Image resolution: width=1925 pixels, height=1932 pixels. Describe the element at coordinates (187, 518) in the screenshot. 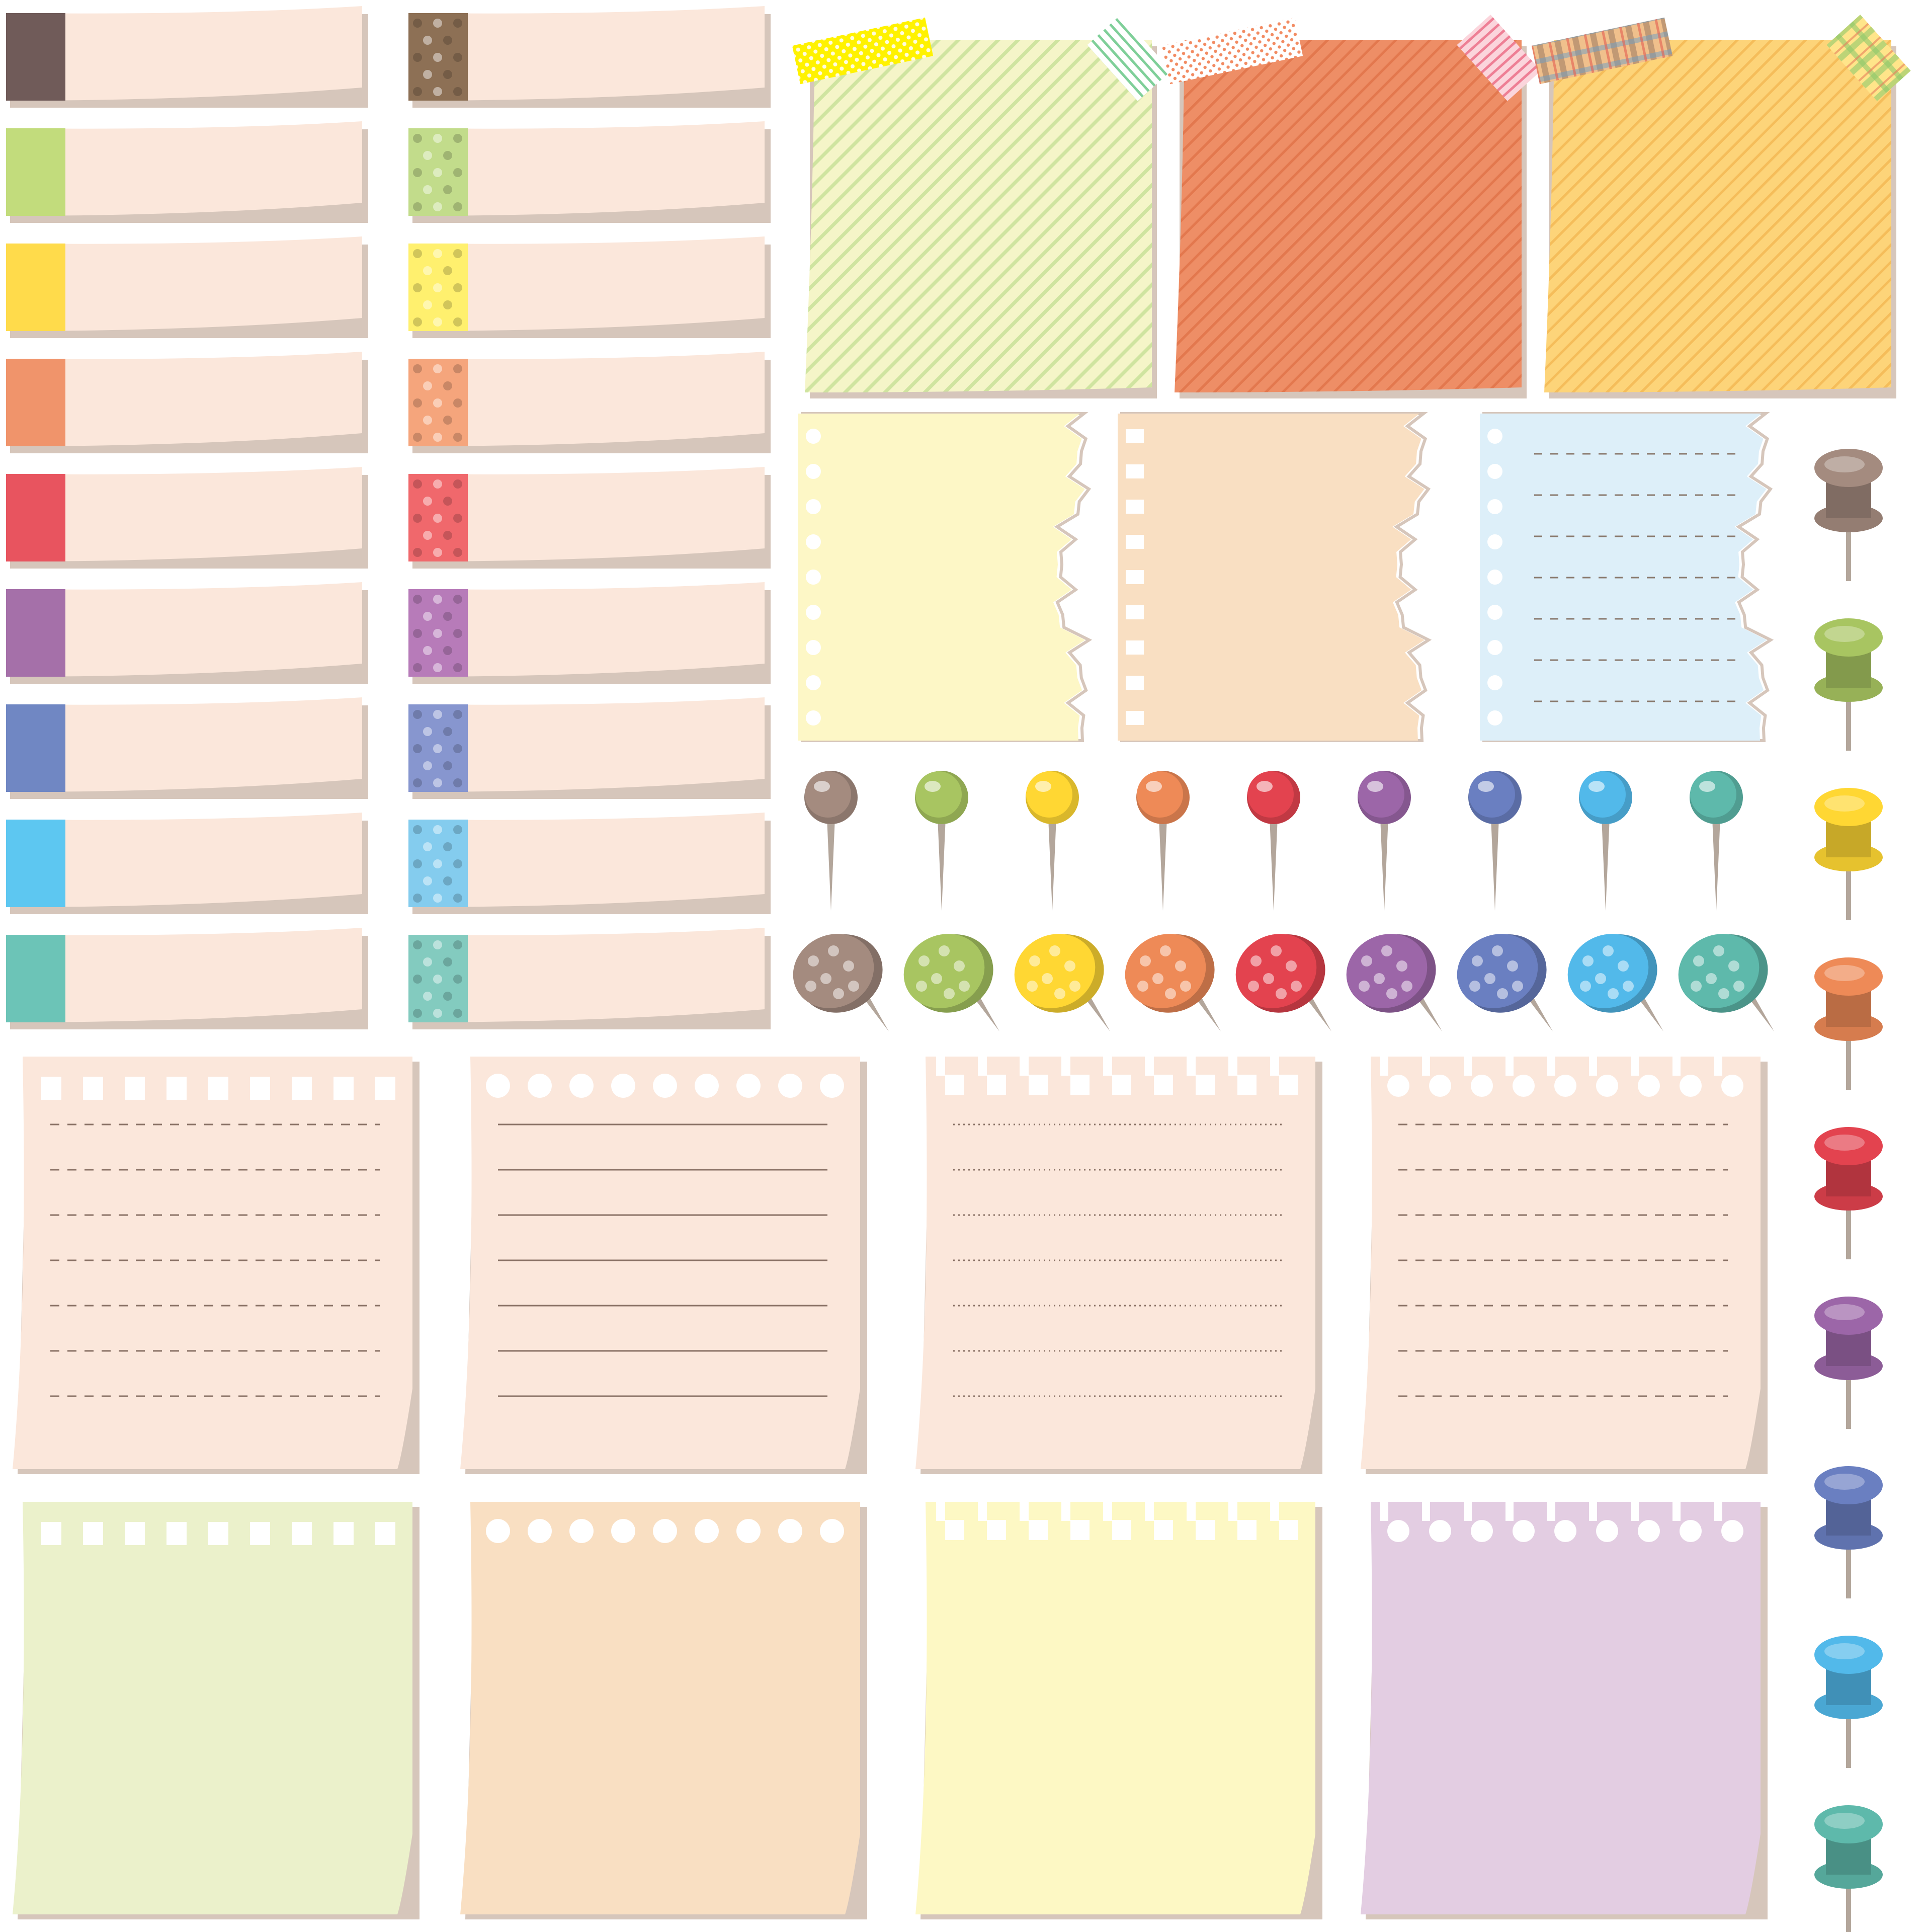

I see `solid-index-tab` at that location.